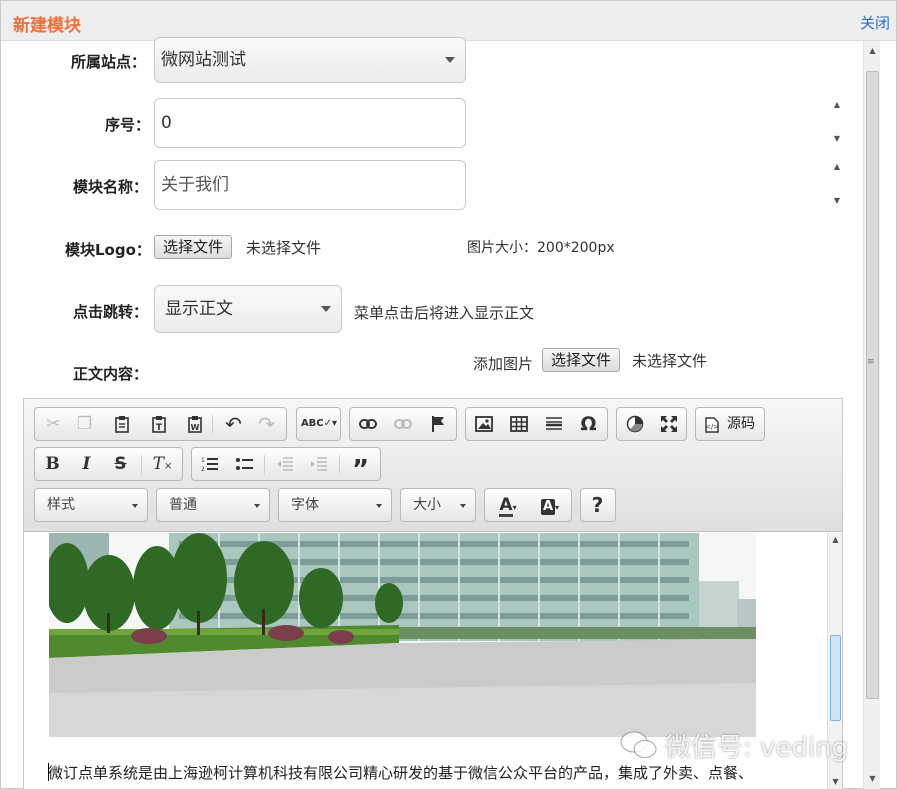  I want to click on order-label: 序号：, so click(128, 125).